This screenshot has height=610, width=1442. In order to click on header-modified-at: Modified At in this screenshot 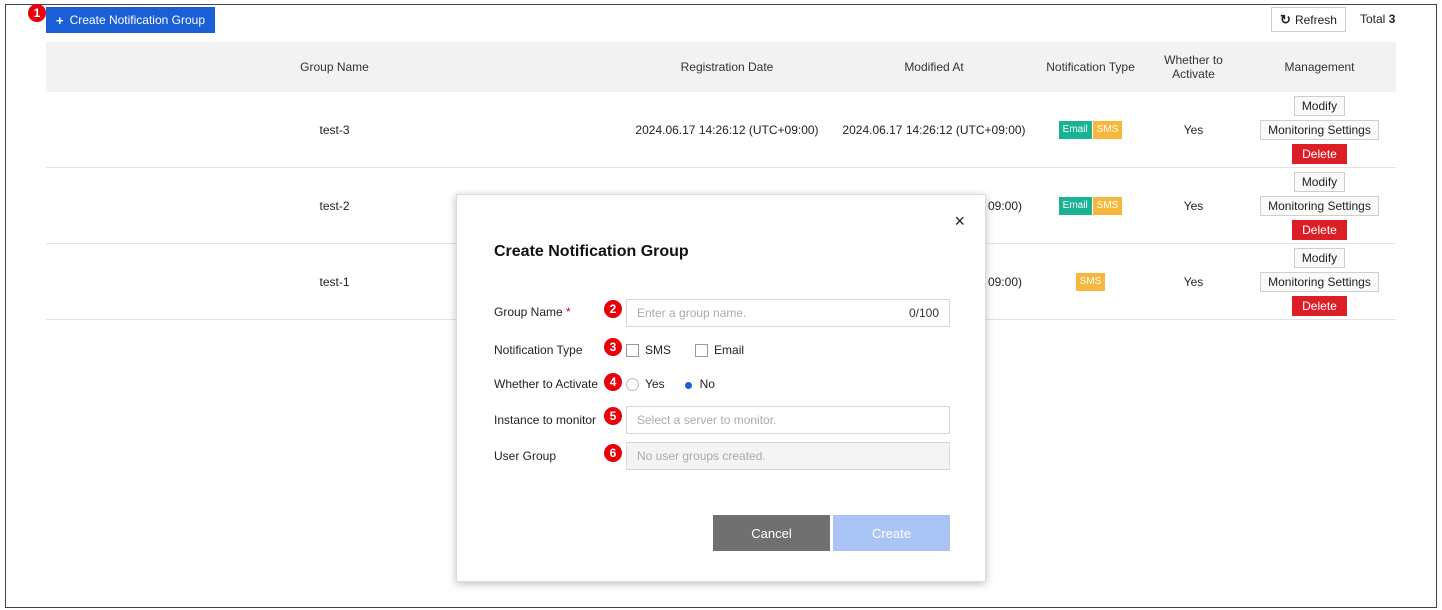, I will do `click(934, 67)`.